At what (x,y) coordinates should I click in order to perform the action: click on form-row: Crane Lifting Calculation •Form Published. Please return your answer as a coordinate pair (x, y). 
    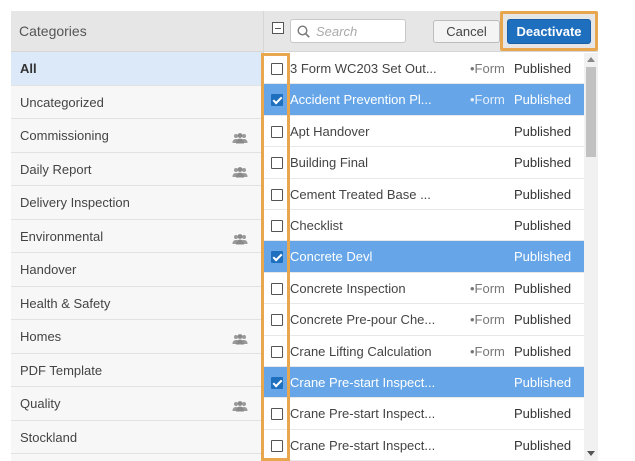
    Looking at the image, I should click on (424, 351).